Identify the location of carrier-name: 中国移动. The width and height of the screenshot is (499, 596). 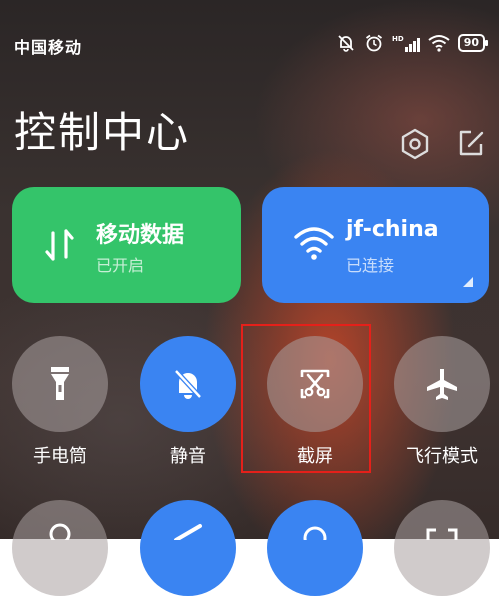
(48, 47).